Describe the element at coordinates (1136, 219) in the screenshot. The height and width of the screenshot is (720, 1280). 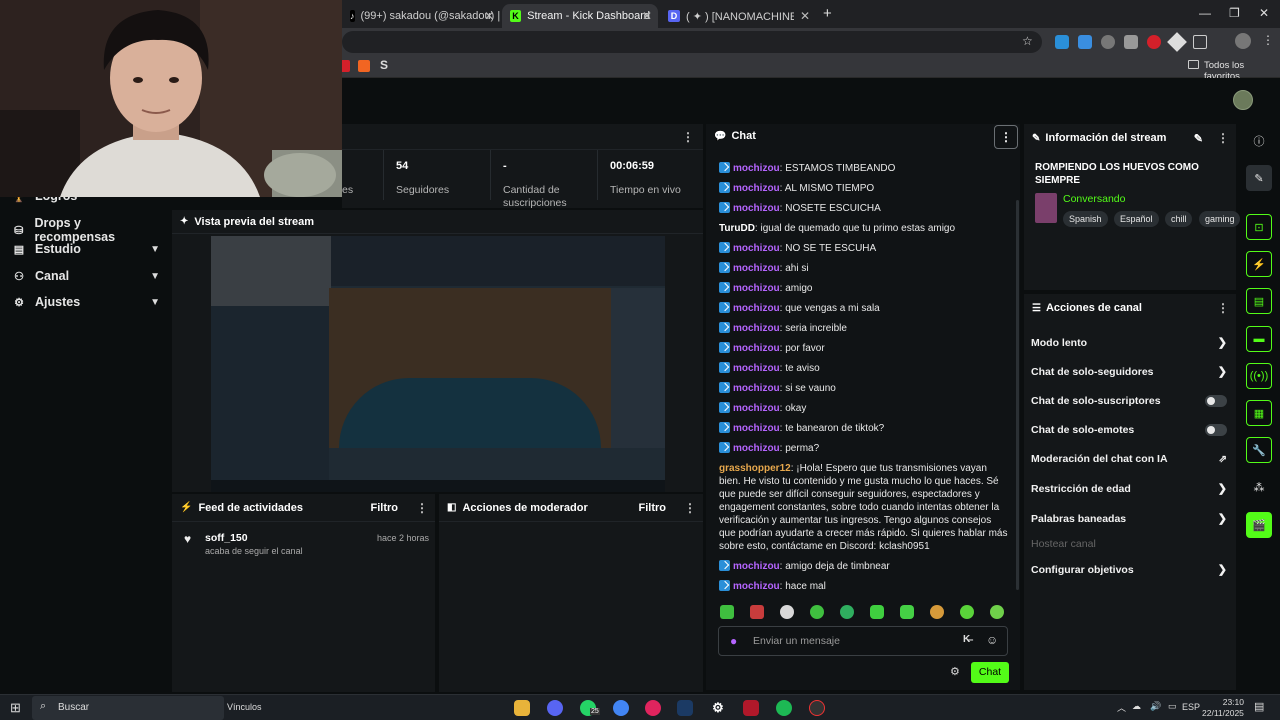
I see `tag: Español` at that location.